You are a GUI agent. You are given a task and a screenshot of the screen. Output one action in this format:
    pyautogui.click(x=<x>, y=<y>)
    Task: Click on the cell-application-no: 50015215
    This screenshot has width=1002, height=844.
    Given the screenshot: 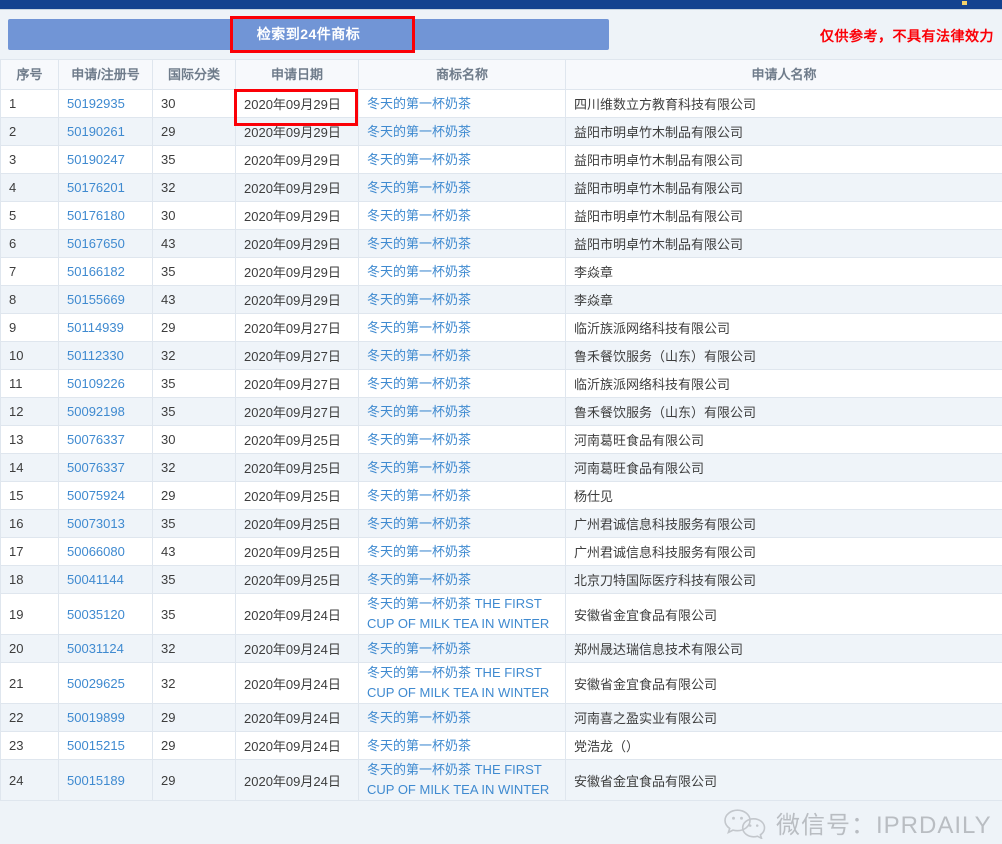 What is the action you would take?
    pyautogui.click(x=105, y=745)
    